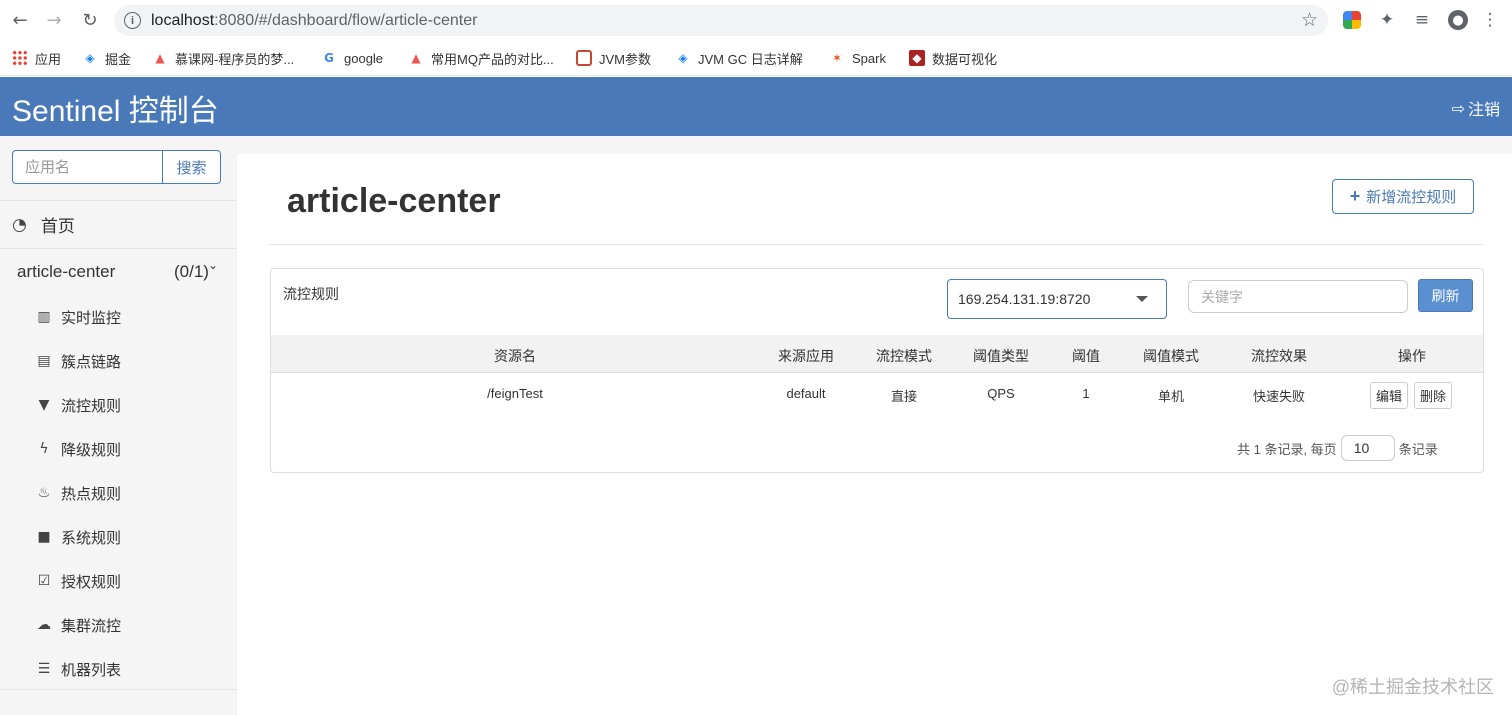 The width and height of the screenshot is (1512, 715). What do you see at coordinates (91, 318) in the screenshot?
I see `sidebar-item-label: 实时监控` at bounding box center [91, 318].